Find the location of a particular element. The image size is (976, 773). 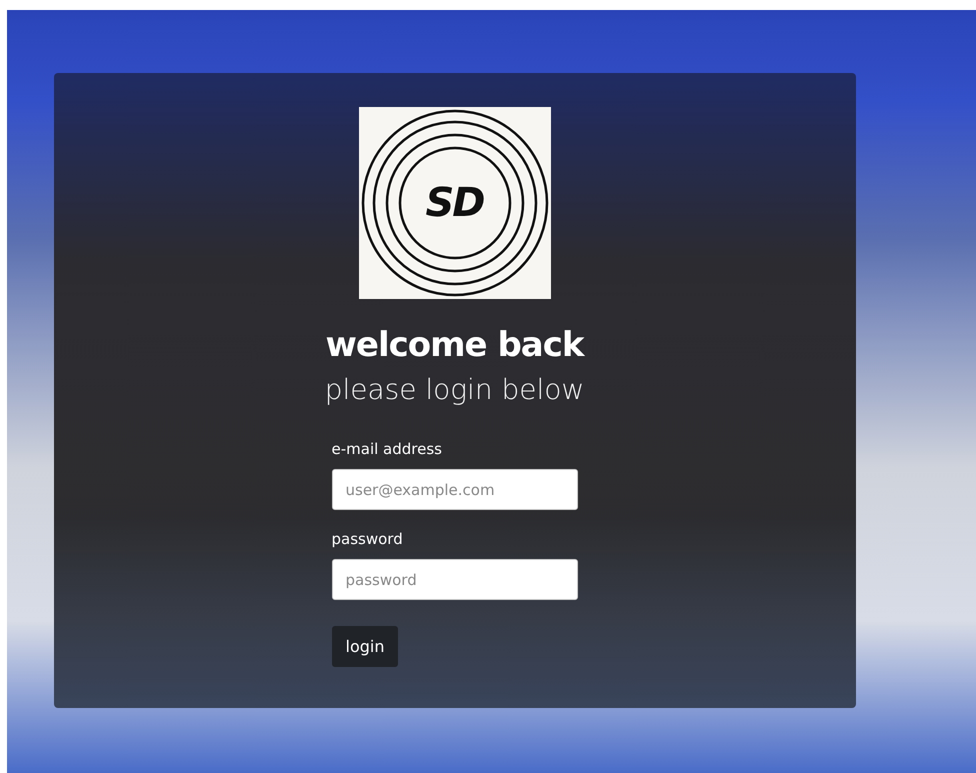

login-subheading: please login below is located at coordinates (454, 389).